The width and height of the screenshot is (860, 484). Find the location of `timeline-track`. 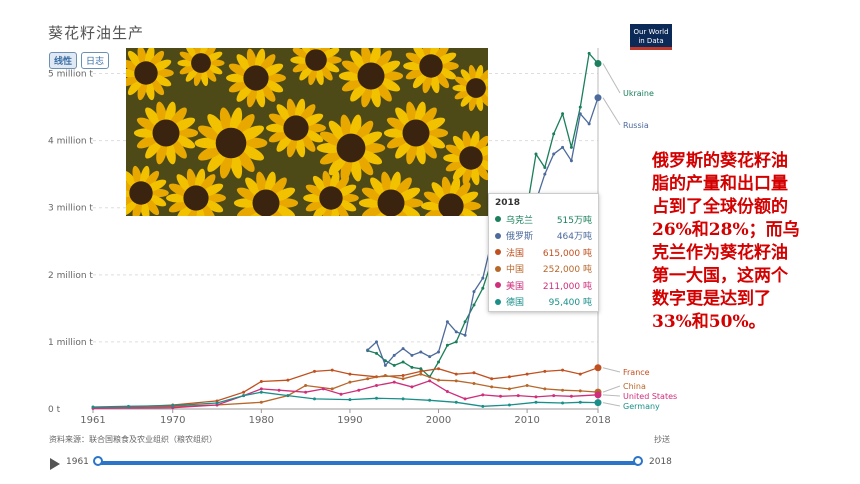

timeline-track is located at coordinates (368, 463).